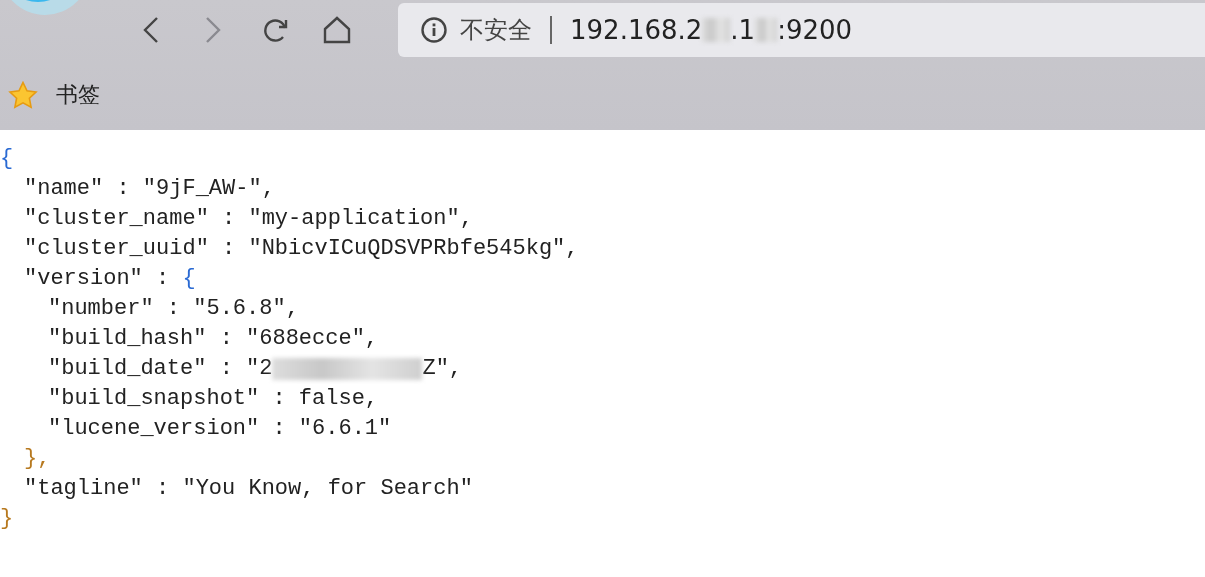  What do you see at coordinates (496, 30) in the screenshot?
I see `security-label: 不安全` at bounding box center [496, 30].